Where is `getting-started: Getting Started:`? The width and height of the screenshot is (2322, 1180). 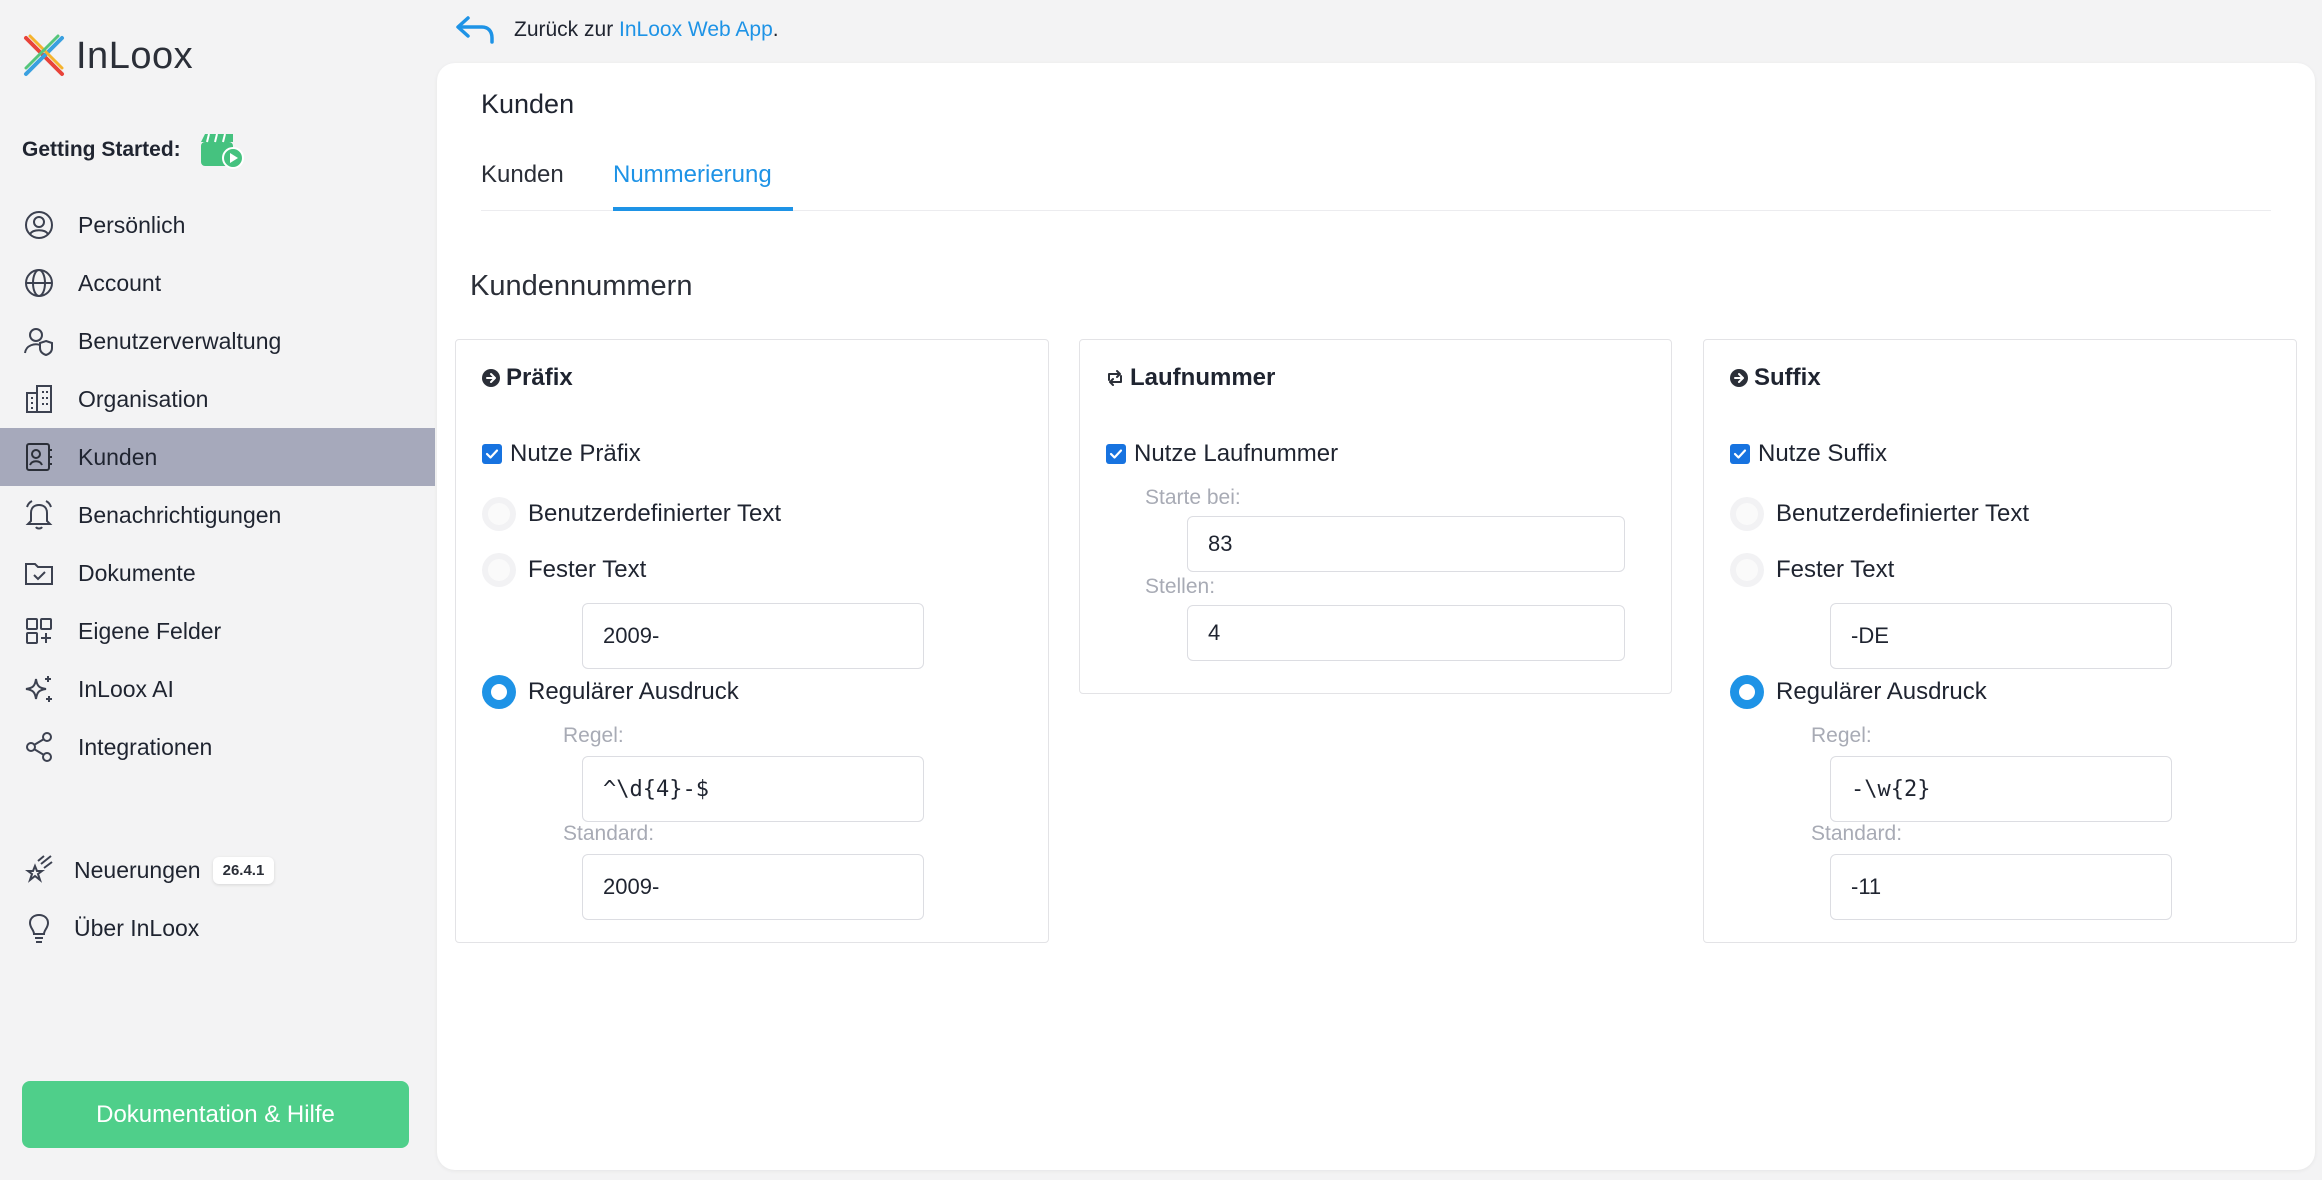
getting-started: Getting Started: is located at coordinates (133, 150).